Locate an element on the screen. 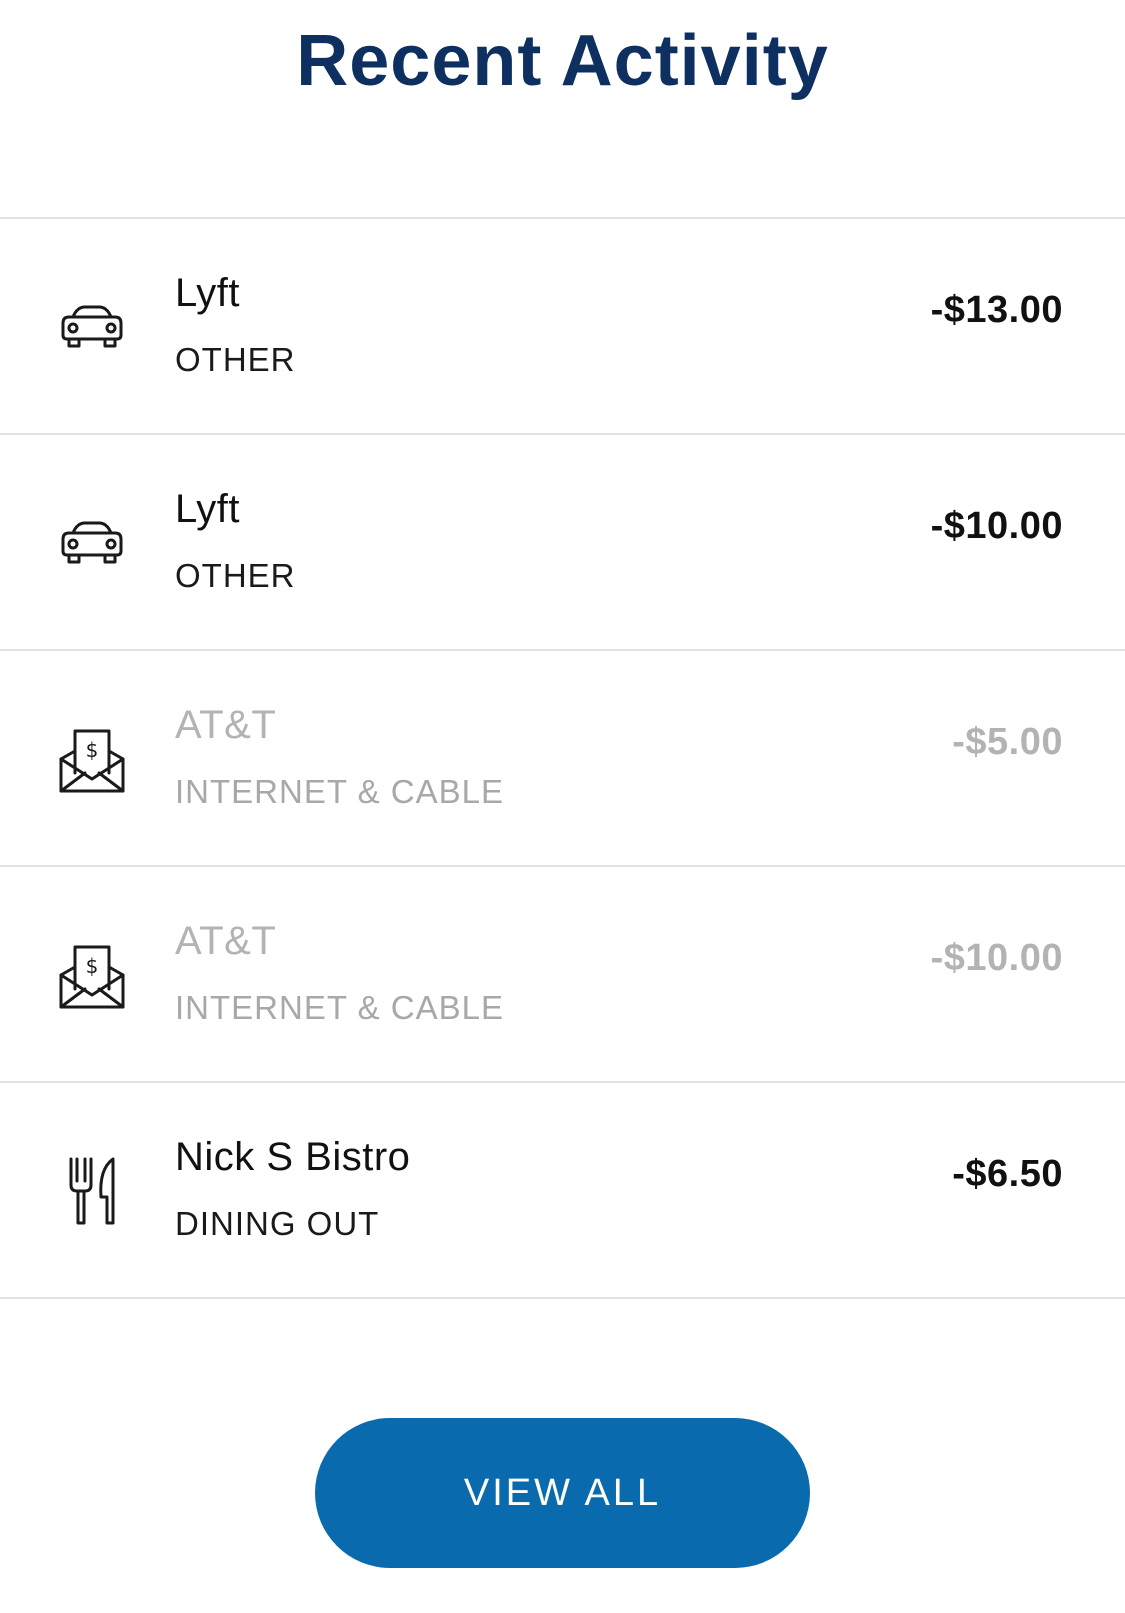 This screenshot has width=1125, height=1613. transaction-amount: -$13.00 is located at coordinates (996, 310).